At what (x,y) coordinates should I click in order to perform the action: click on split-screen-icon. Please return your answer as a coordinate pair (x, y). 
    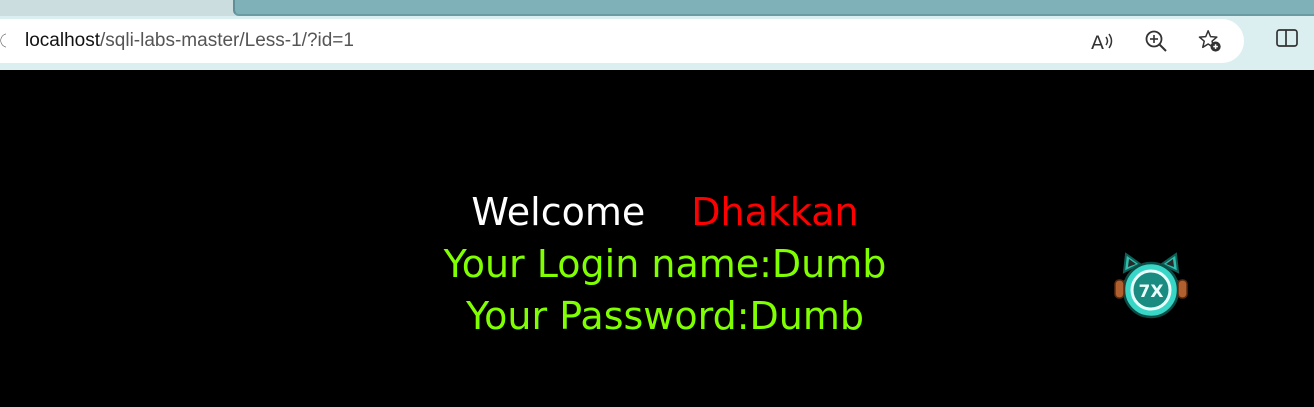
    Looking at the image, I should click on (1287, 38).